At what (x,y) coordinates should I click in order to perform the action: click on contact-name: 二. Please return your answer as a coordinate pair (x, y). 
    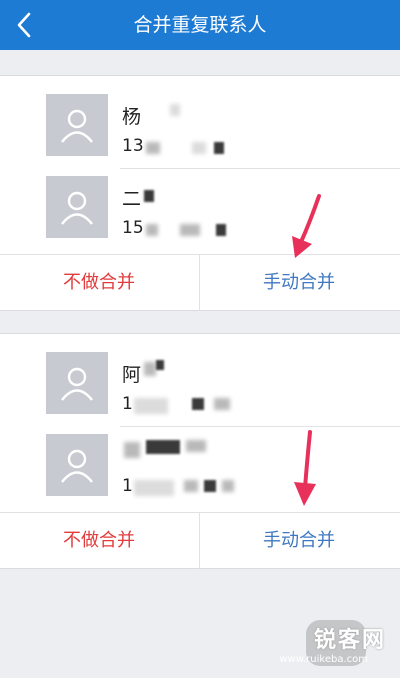
    Looking at the image, I should click on (132, 199).